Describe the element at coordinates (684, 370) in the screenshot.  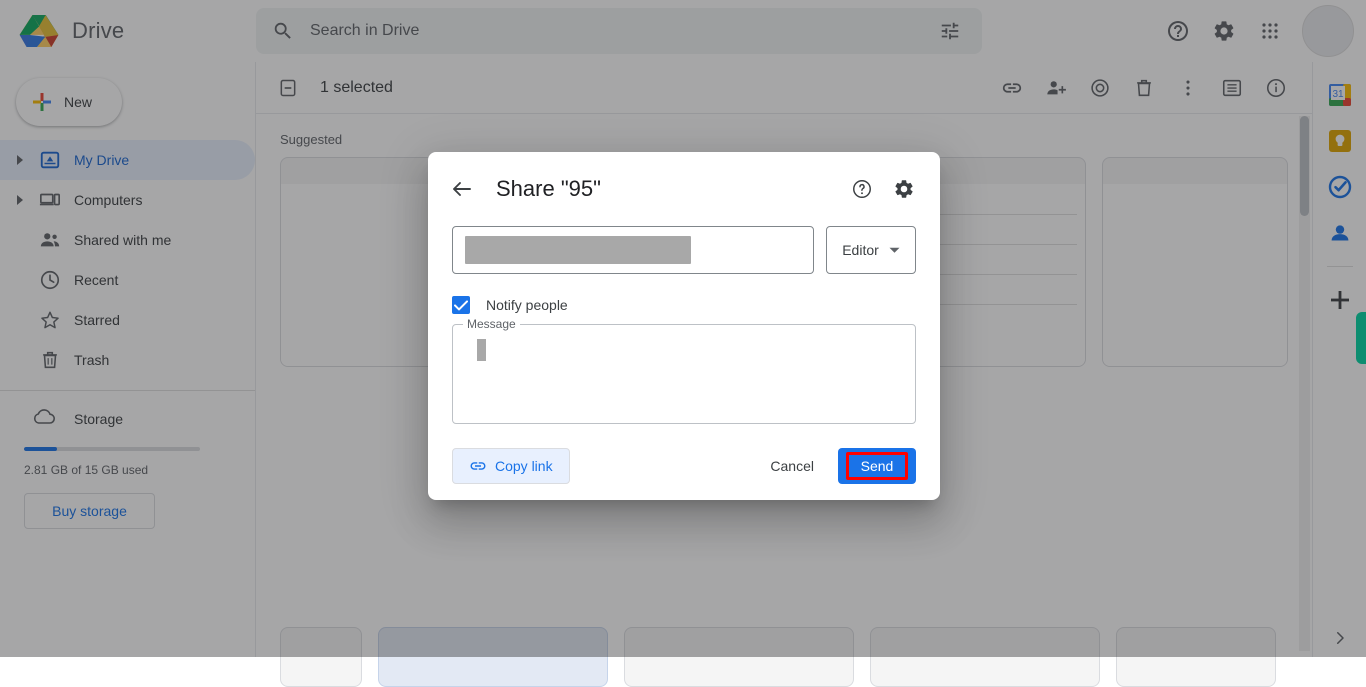
I see `message-textarea: Message` at that location.